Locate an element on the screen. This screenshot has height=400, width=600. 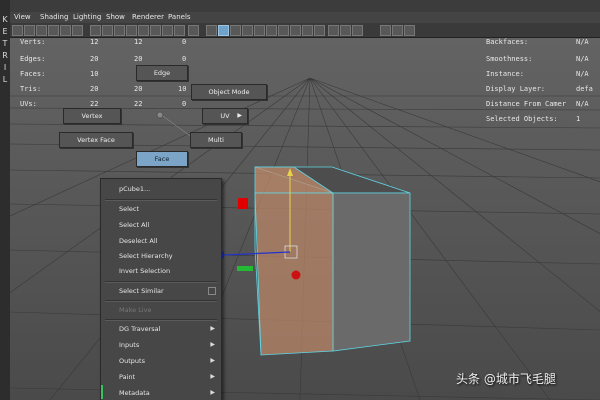
xray-joints-icon is located at coordinates (385, 30).